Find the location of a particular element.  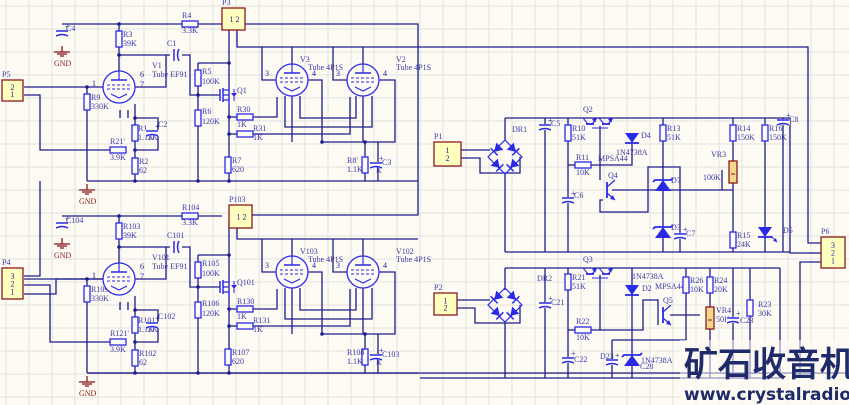

connector-ref: P4 is located at coordinates (6, 262).